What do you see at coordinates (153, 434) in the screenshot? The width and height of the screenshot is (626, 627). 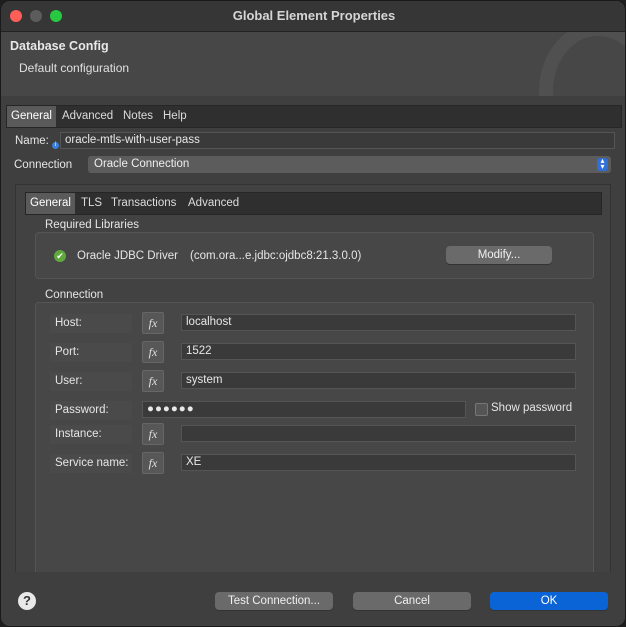 I see `instance-fx-button: fx` at bounding box center [153, 434].